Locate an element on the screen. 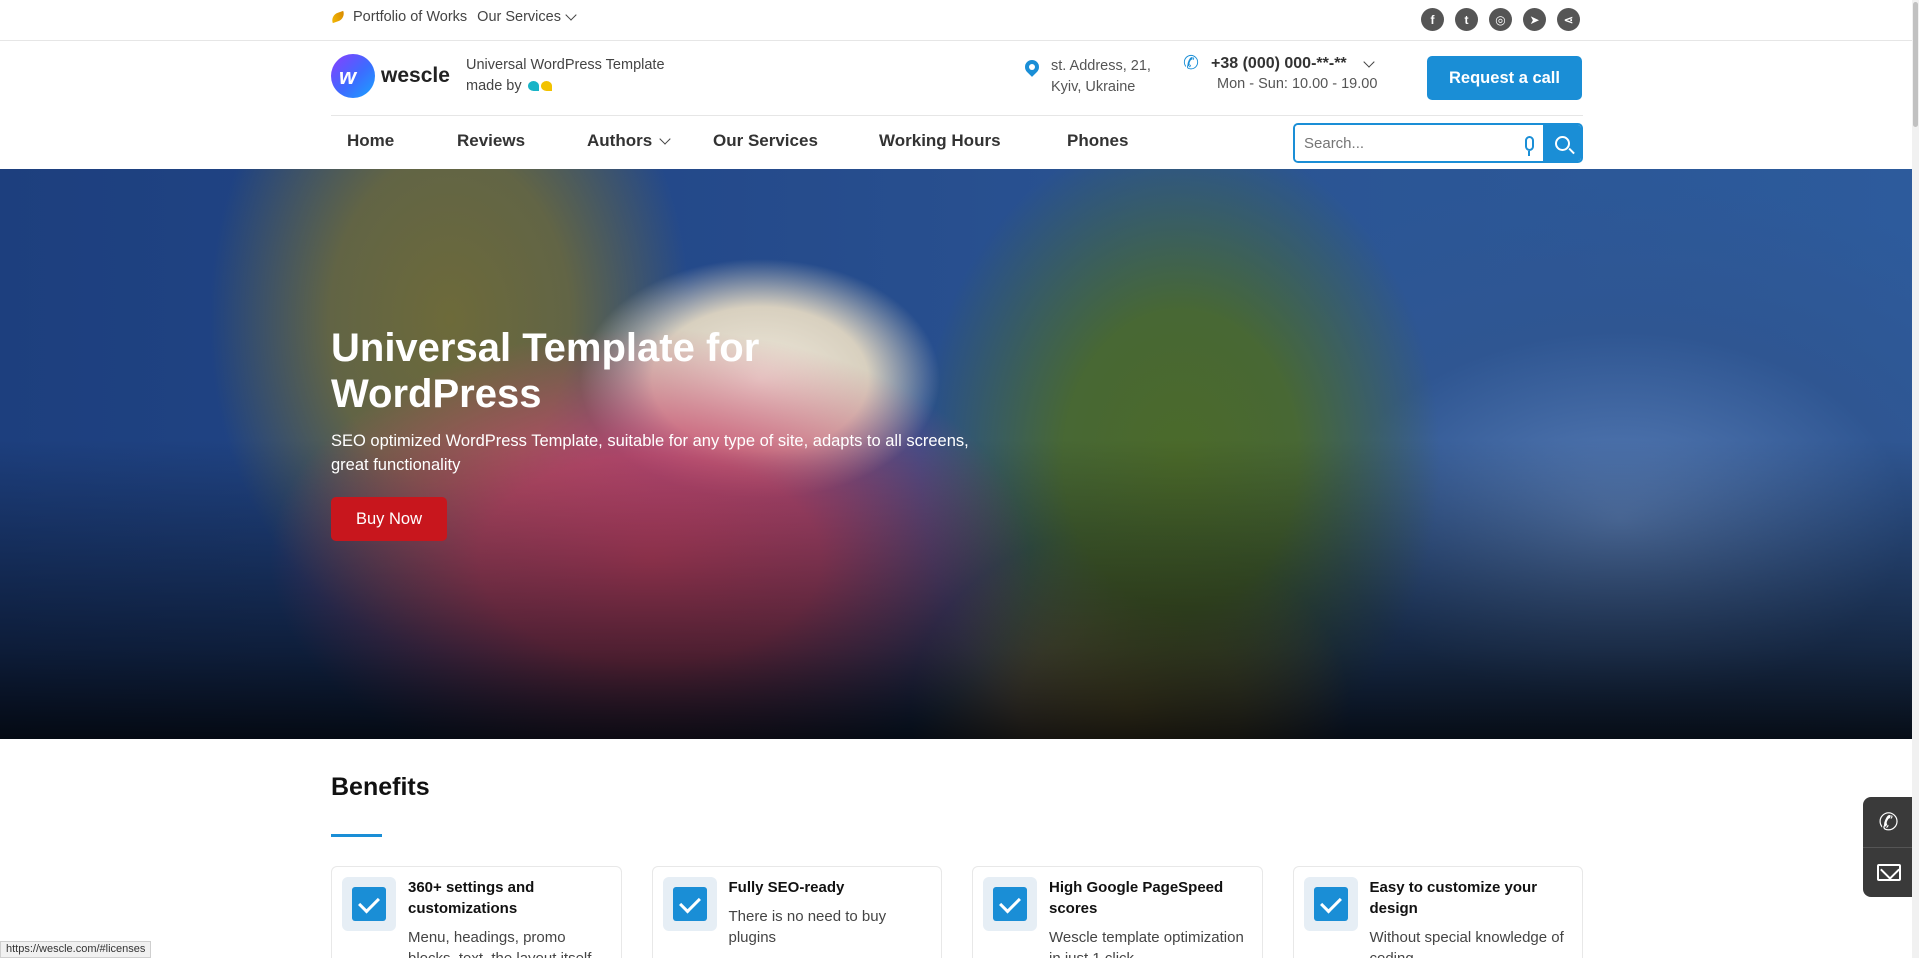 This screenshot has width=1919, height=958. benefit-title: 360+ settings and customizations is located at coordinates (471, 898).